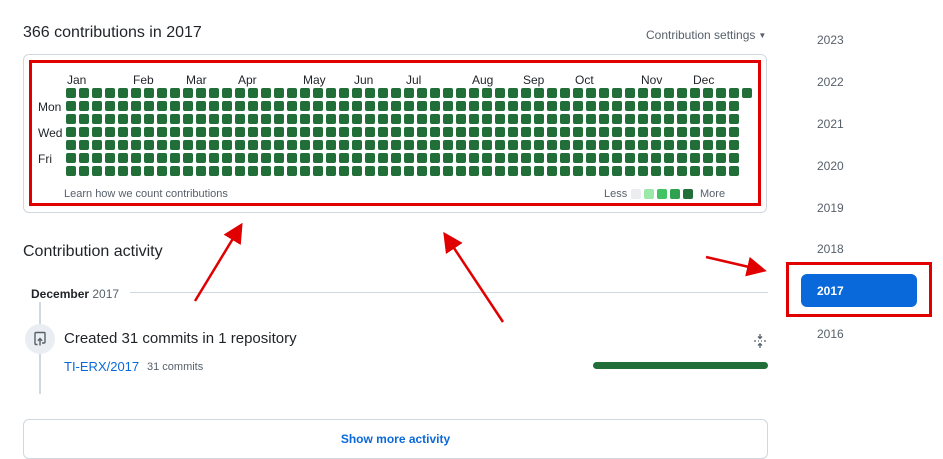  What do you see at coordinates (830, 40) in the screenshot?
I see `year-link-2023: 2023` at bounding box center [830, 40].